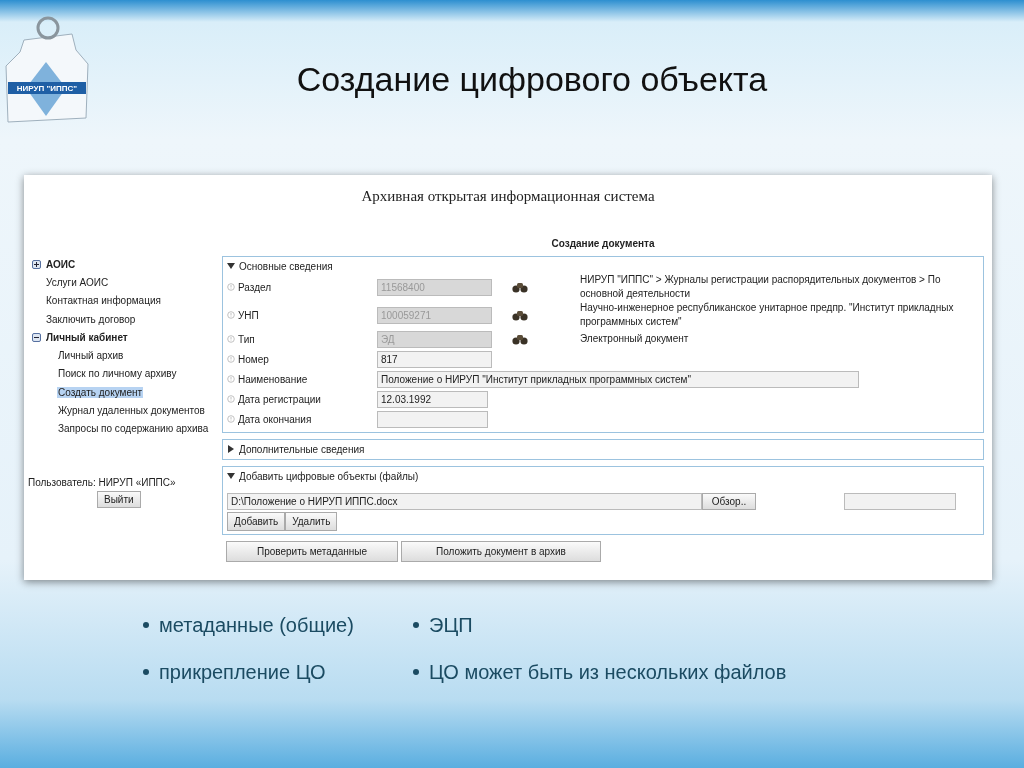 This screenshot has width=1024, height=768. Describe the element at coordinates (531, 80) in the screenshot. I see `slide-title: Создание цифрового объекта` at that location.